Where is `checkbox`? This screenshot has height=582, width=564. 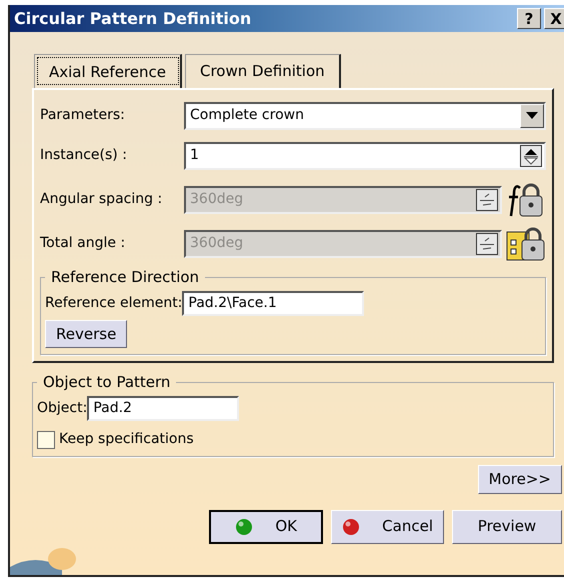
checkbox is located at coordinates (46, 439).